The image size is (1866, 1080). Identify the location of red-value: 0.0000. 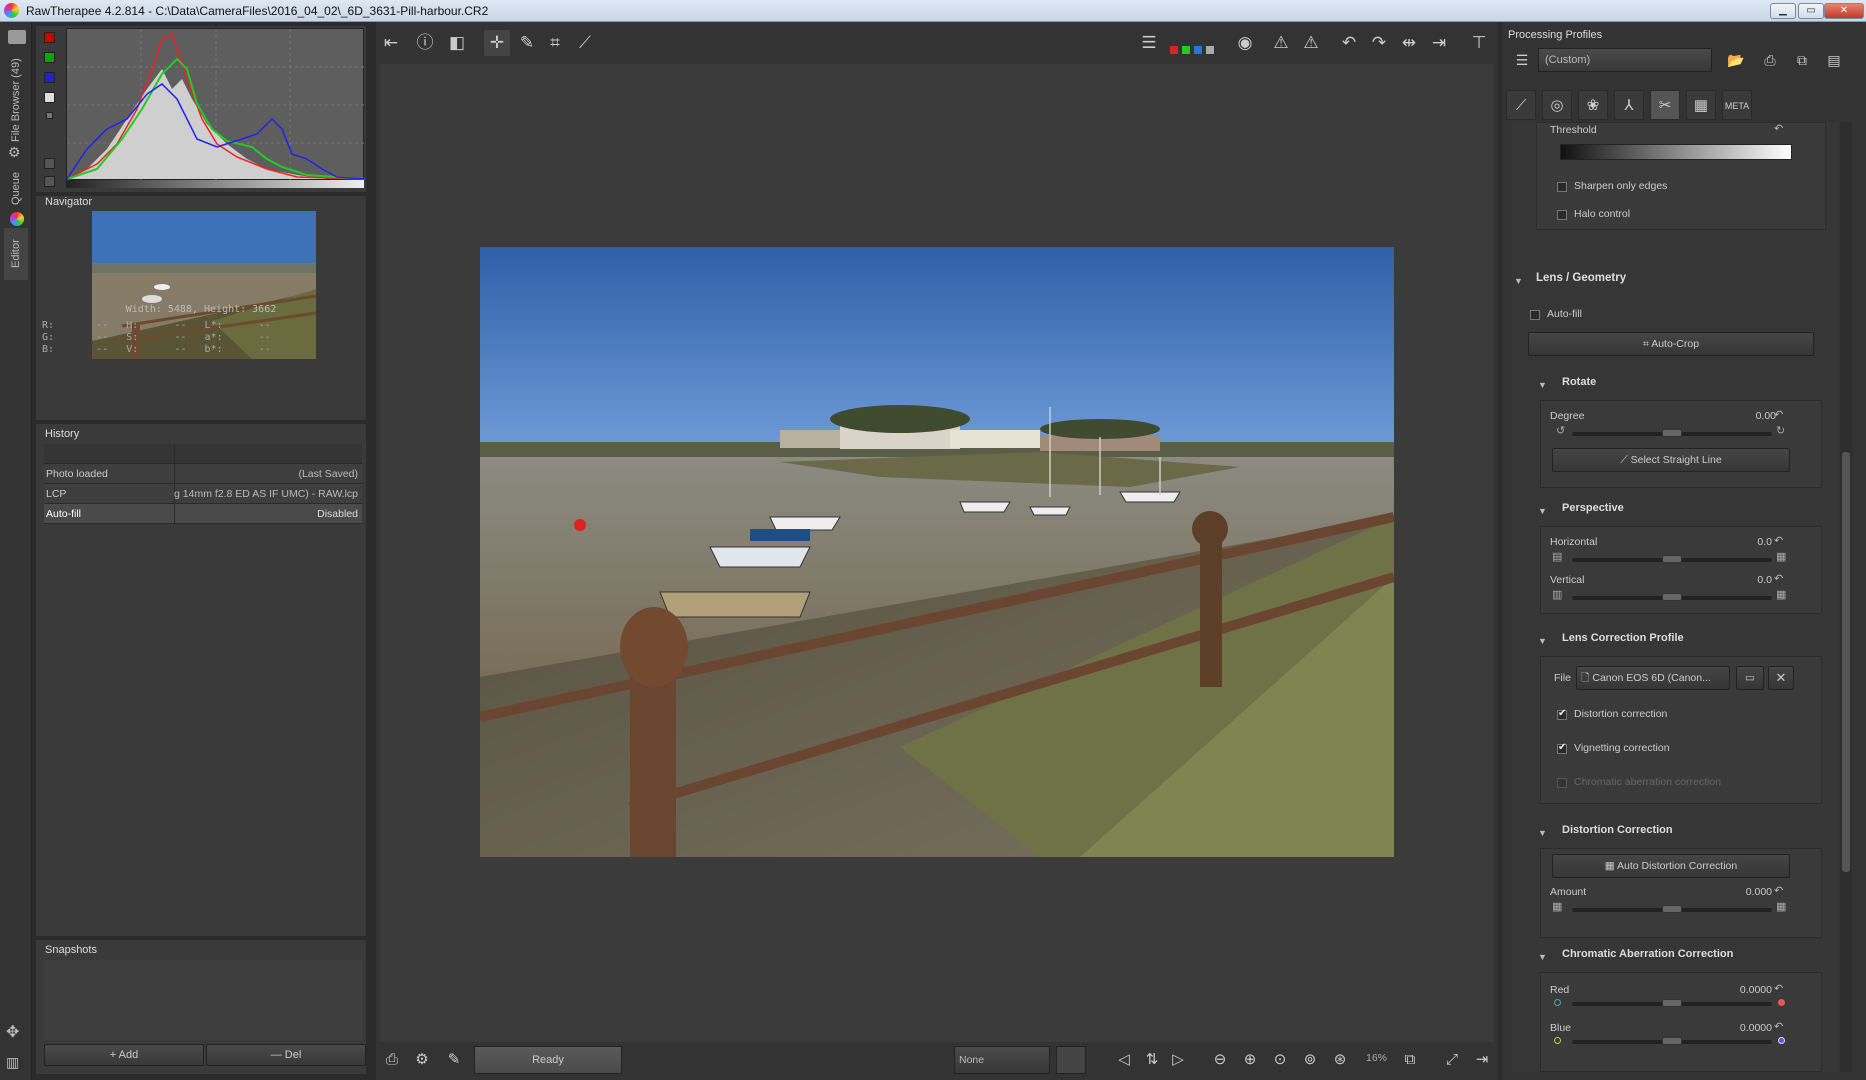
(1742, 990).